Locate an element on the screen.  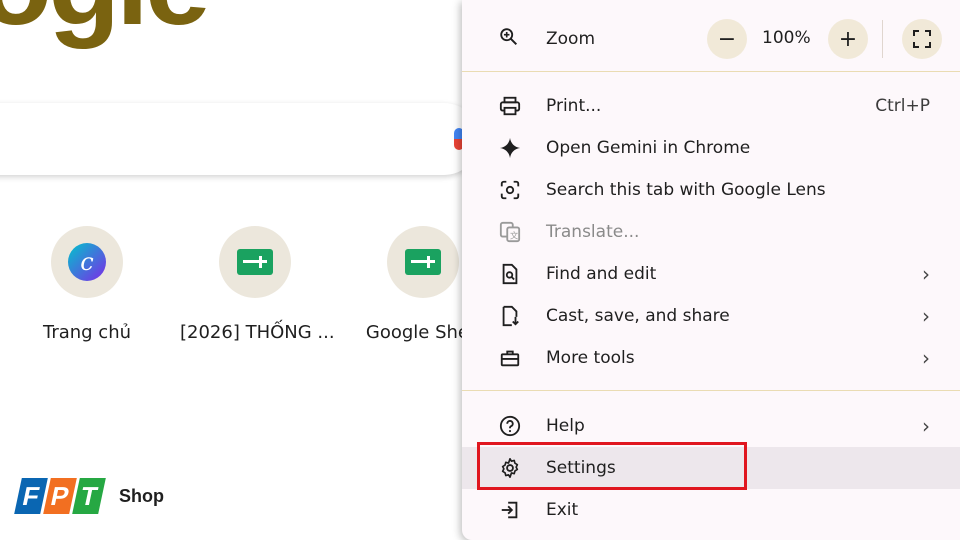
toolbox-icon is located at coordinates (510, 358).